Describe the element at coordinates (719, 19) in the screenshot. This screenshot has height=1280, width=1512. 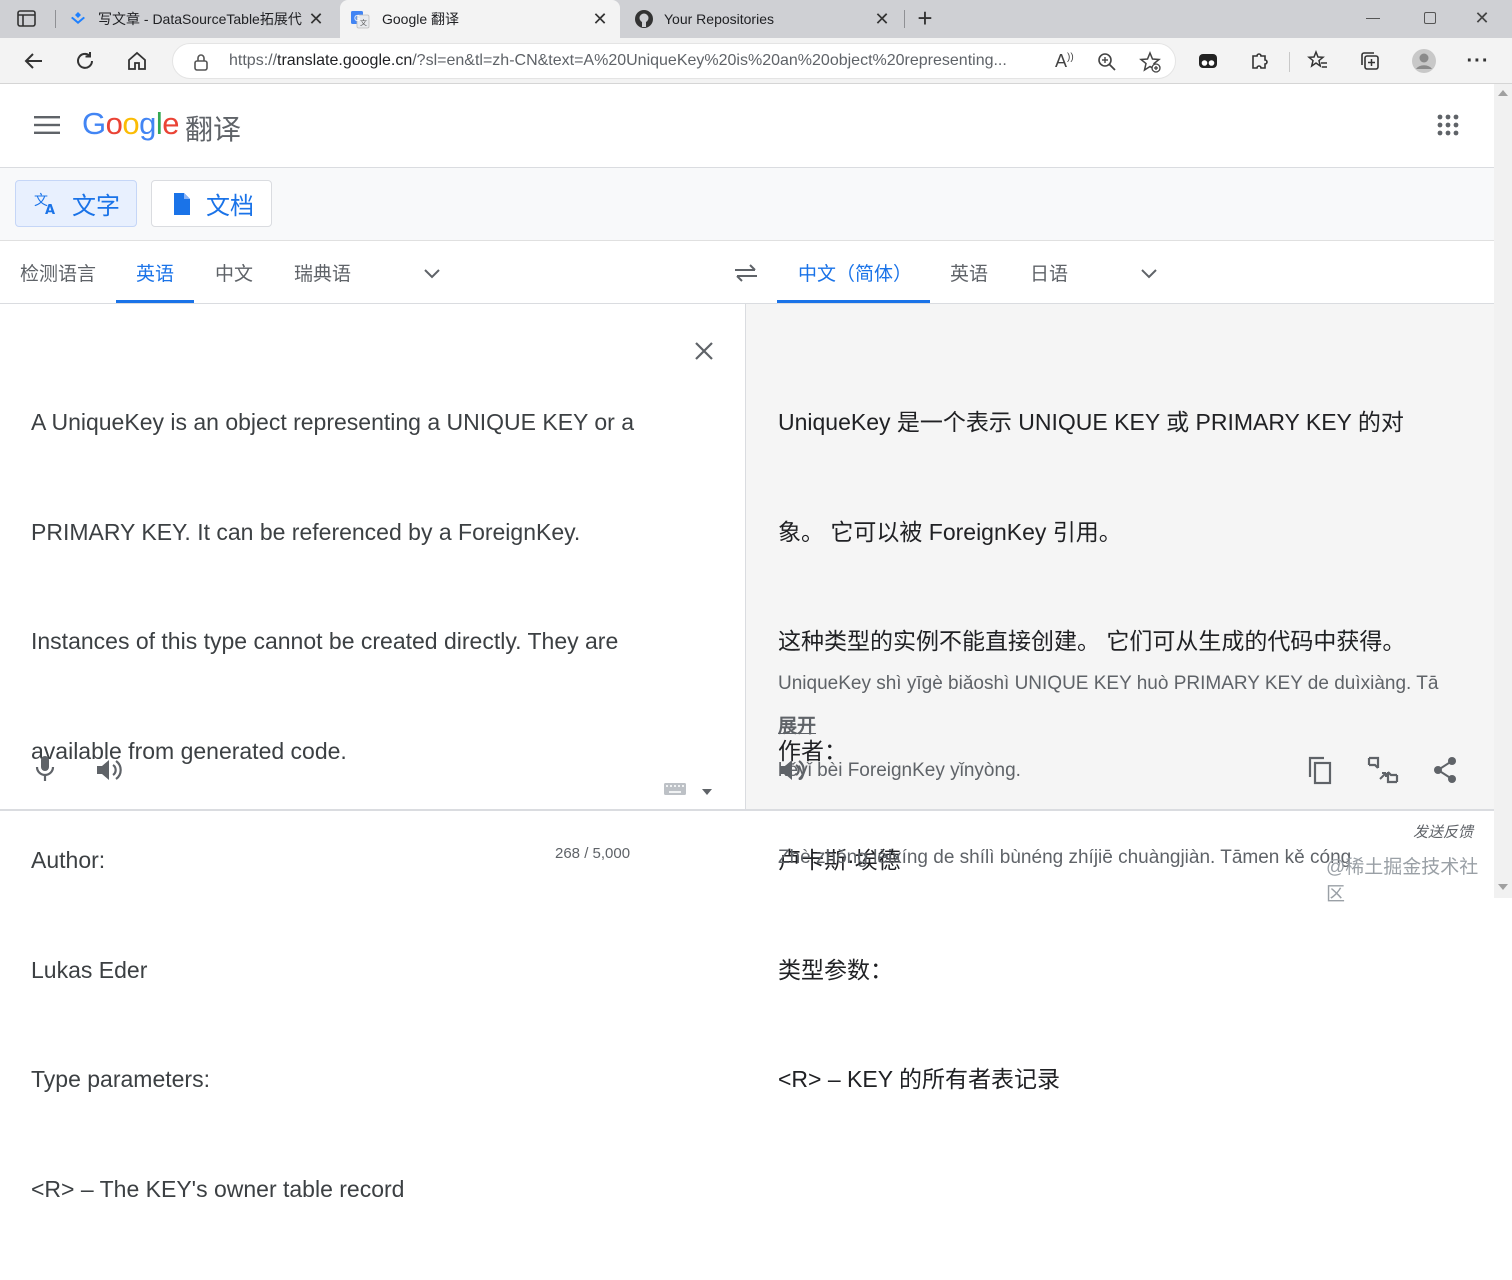
I see `tab-title: Your Repositories` at that location.